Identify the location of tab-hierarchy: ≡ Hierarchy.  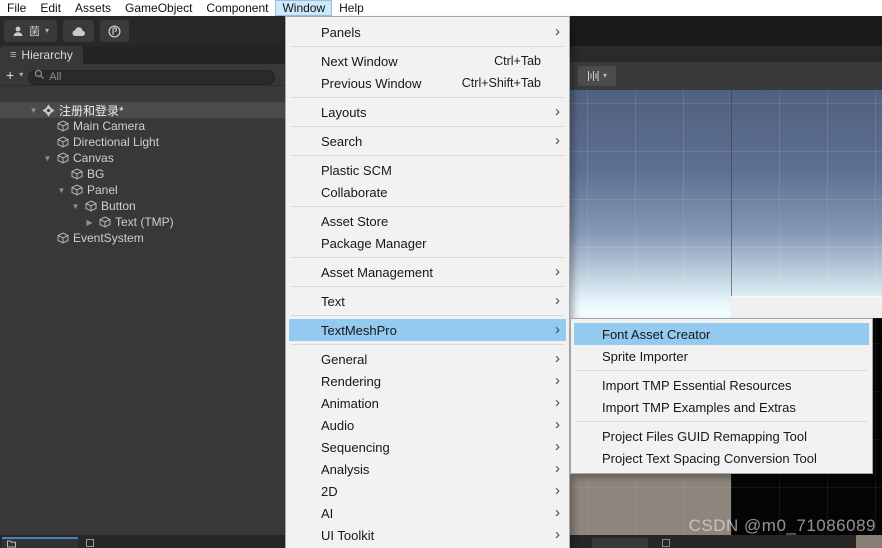
(41, 55).